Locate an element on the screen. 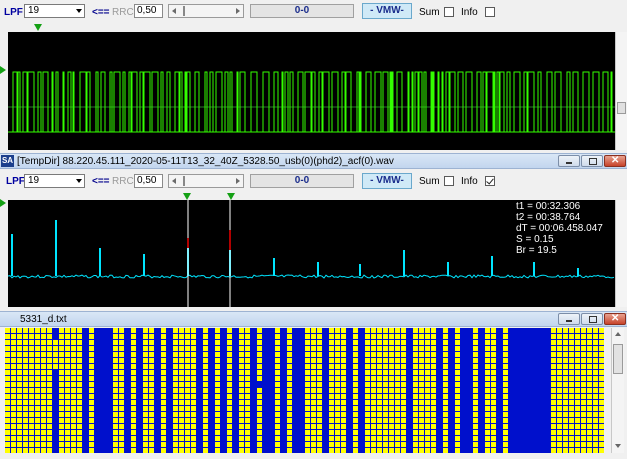 This screenshot has height=459, width=627. t1-marker-icon is located at coordinates (187, 196).